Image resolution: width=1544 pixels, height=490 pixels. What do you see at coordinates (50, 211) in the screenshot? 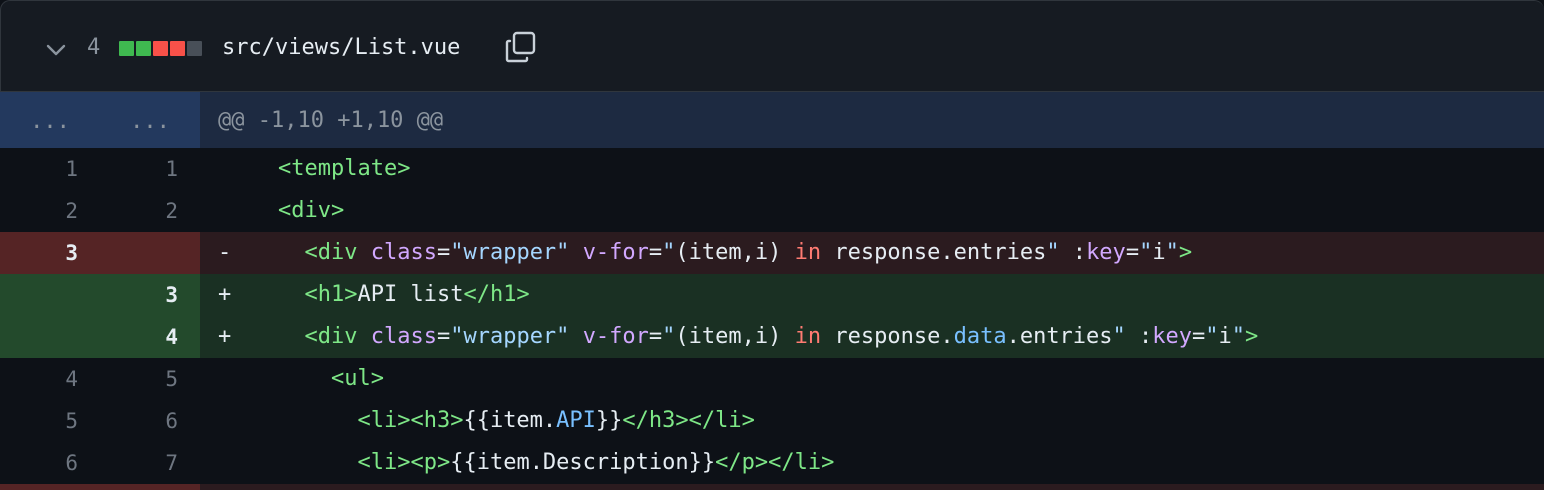
I see `old-line-number: 2` at bounding box center [50, 211].